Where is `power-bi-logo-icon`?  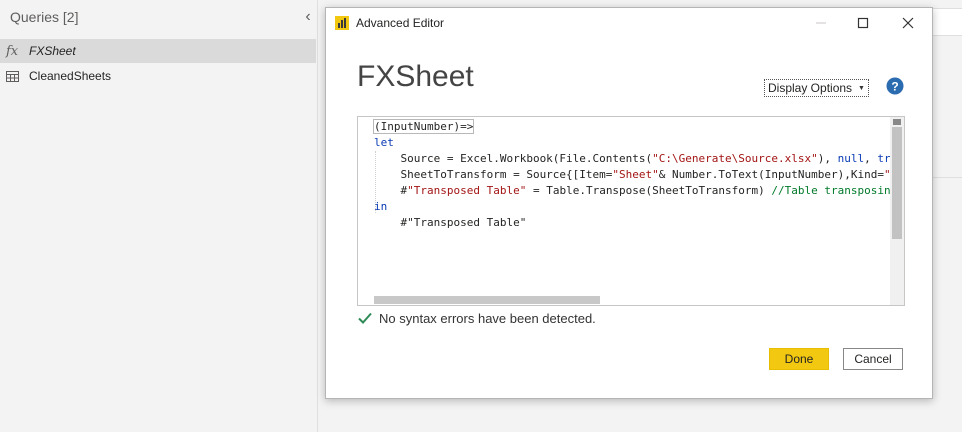
power-bi-logo-icon is located at coordinates (342, 23).